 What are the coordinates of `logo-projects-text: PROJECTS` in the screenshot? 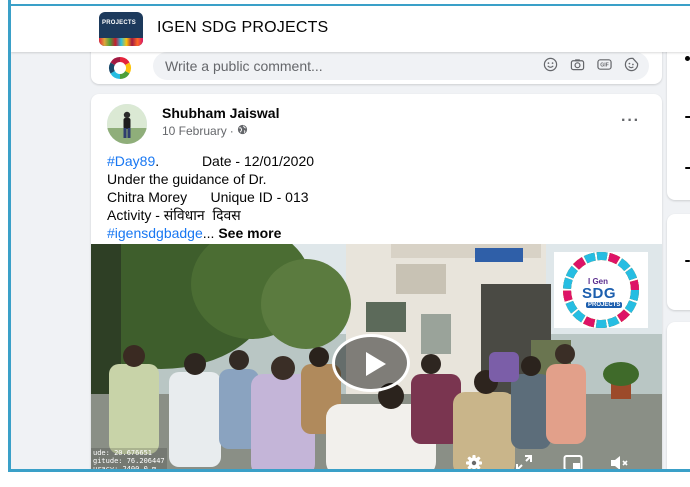 It's located at (604, 305).